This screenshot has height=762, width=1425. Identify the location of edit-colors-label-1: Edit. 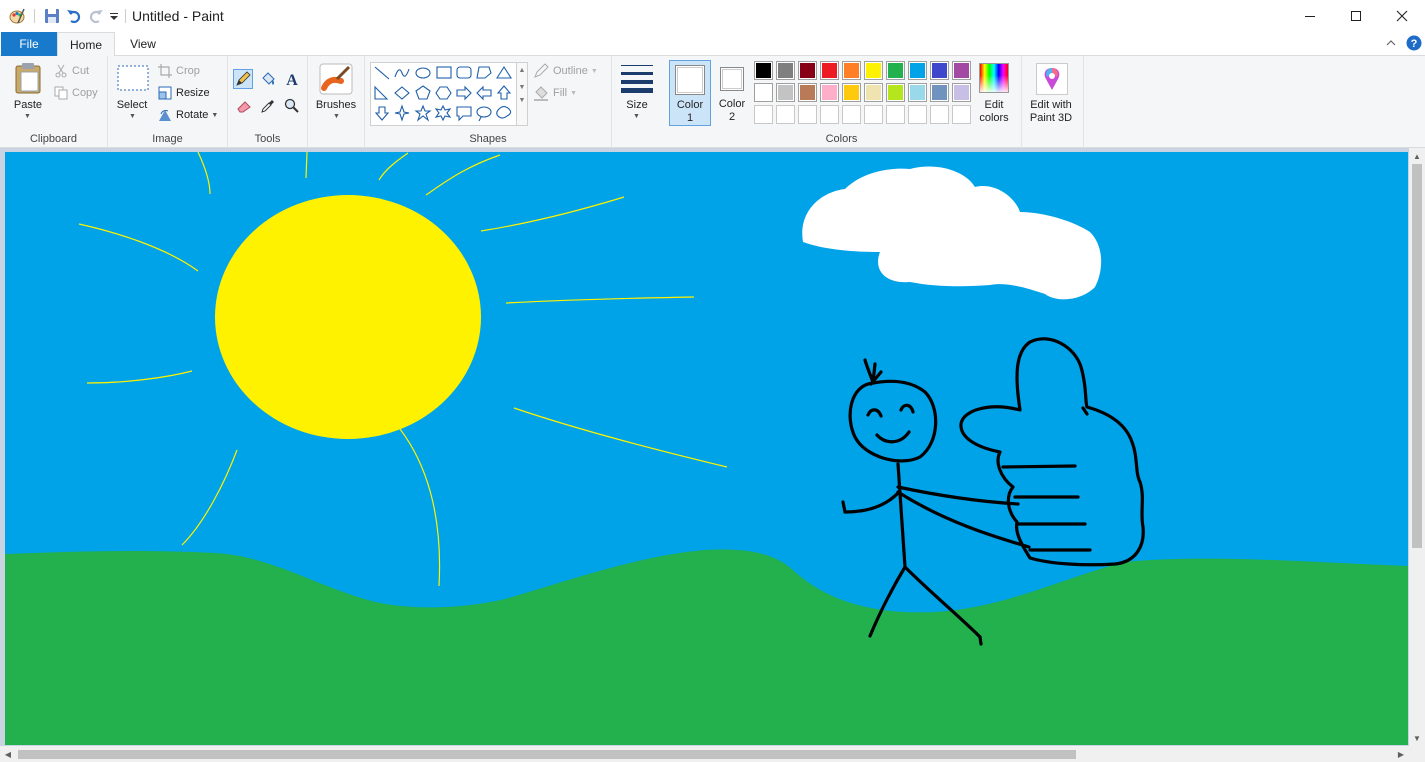
(994, 105).